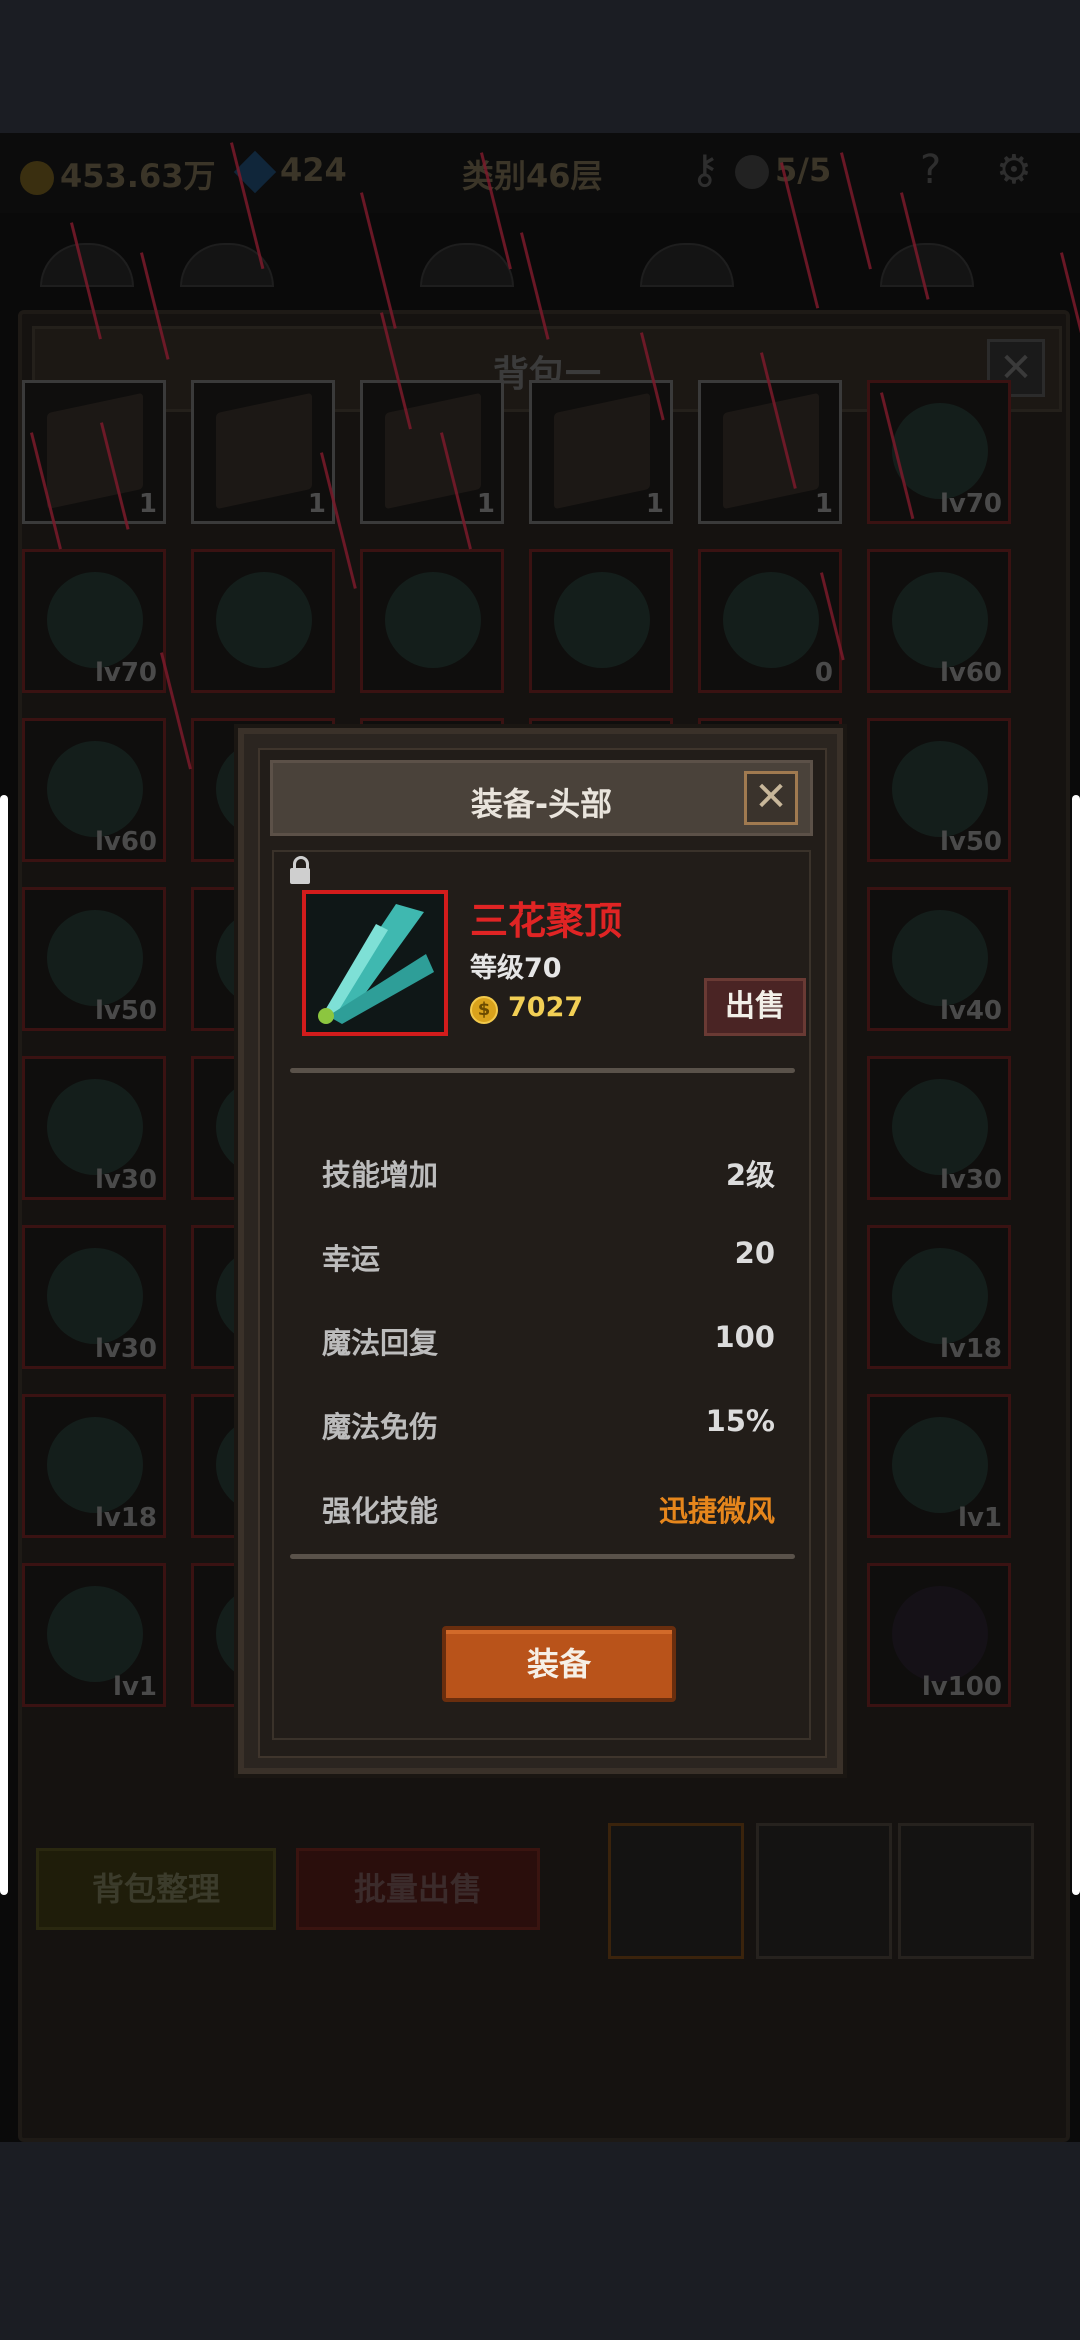 The image size is (1080, 2340). I want to click on gold-counter: 453.63万, so click(118, 174).